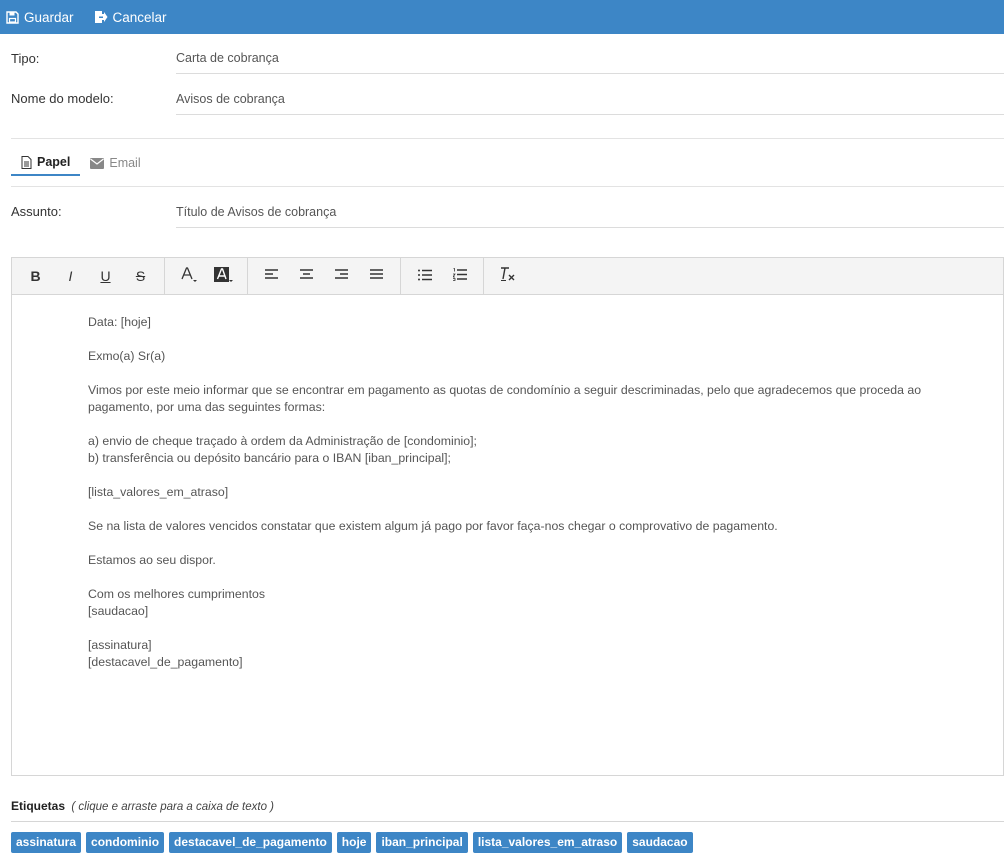 The height and width of the screenshot is (860, 1004). Describe the element at coordinates (590, 103) in the screenshot. I see `nome-modelo-field: Avisos de cobrança` at that location.